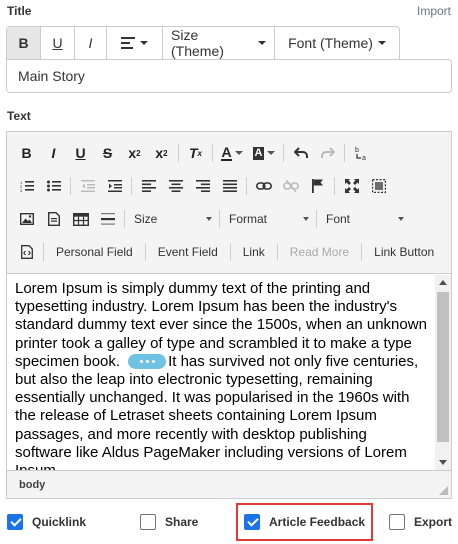 The height and width of the screenshot is (544, 458). I want to click on format-combo: Format, so click(268, 219).